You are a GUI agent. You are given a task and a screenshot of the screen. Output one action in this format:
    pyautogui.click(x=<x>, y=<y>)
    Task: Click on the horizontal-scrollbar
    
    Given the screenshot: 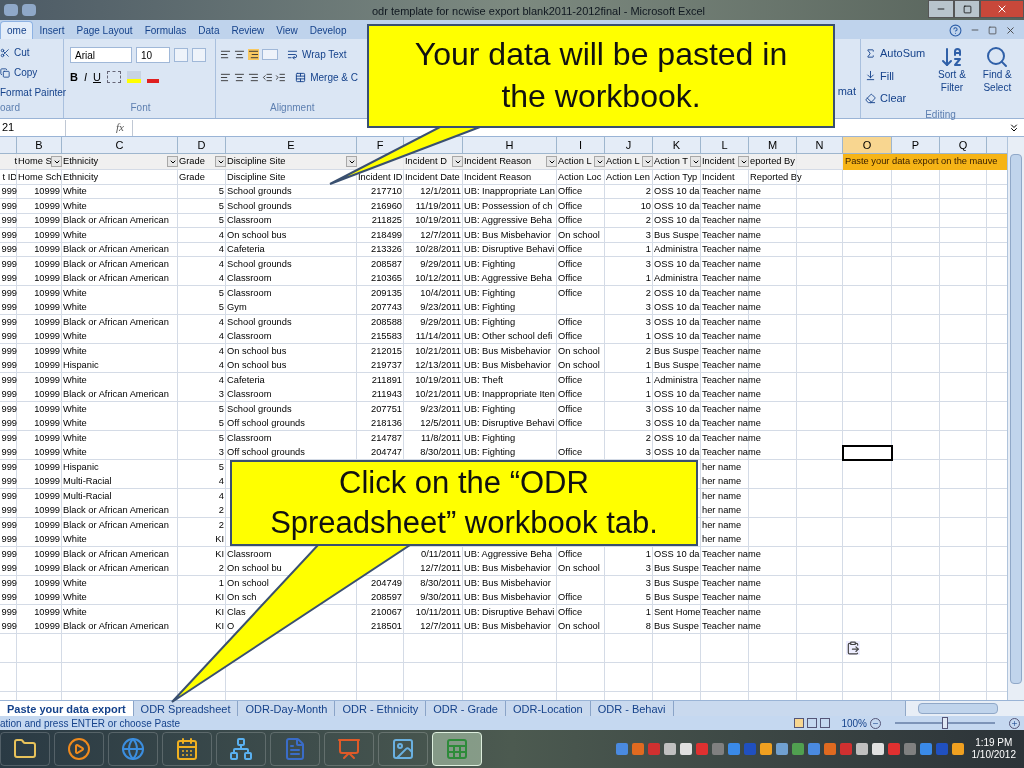 What is the action you would take?
    pyautogui.click(x=964, y=708)
    